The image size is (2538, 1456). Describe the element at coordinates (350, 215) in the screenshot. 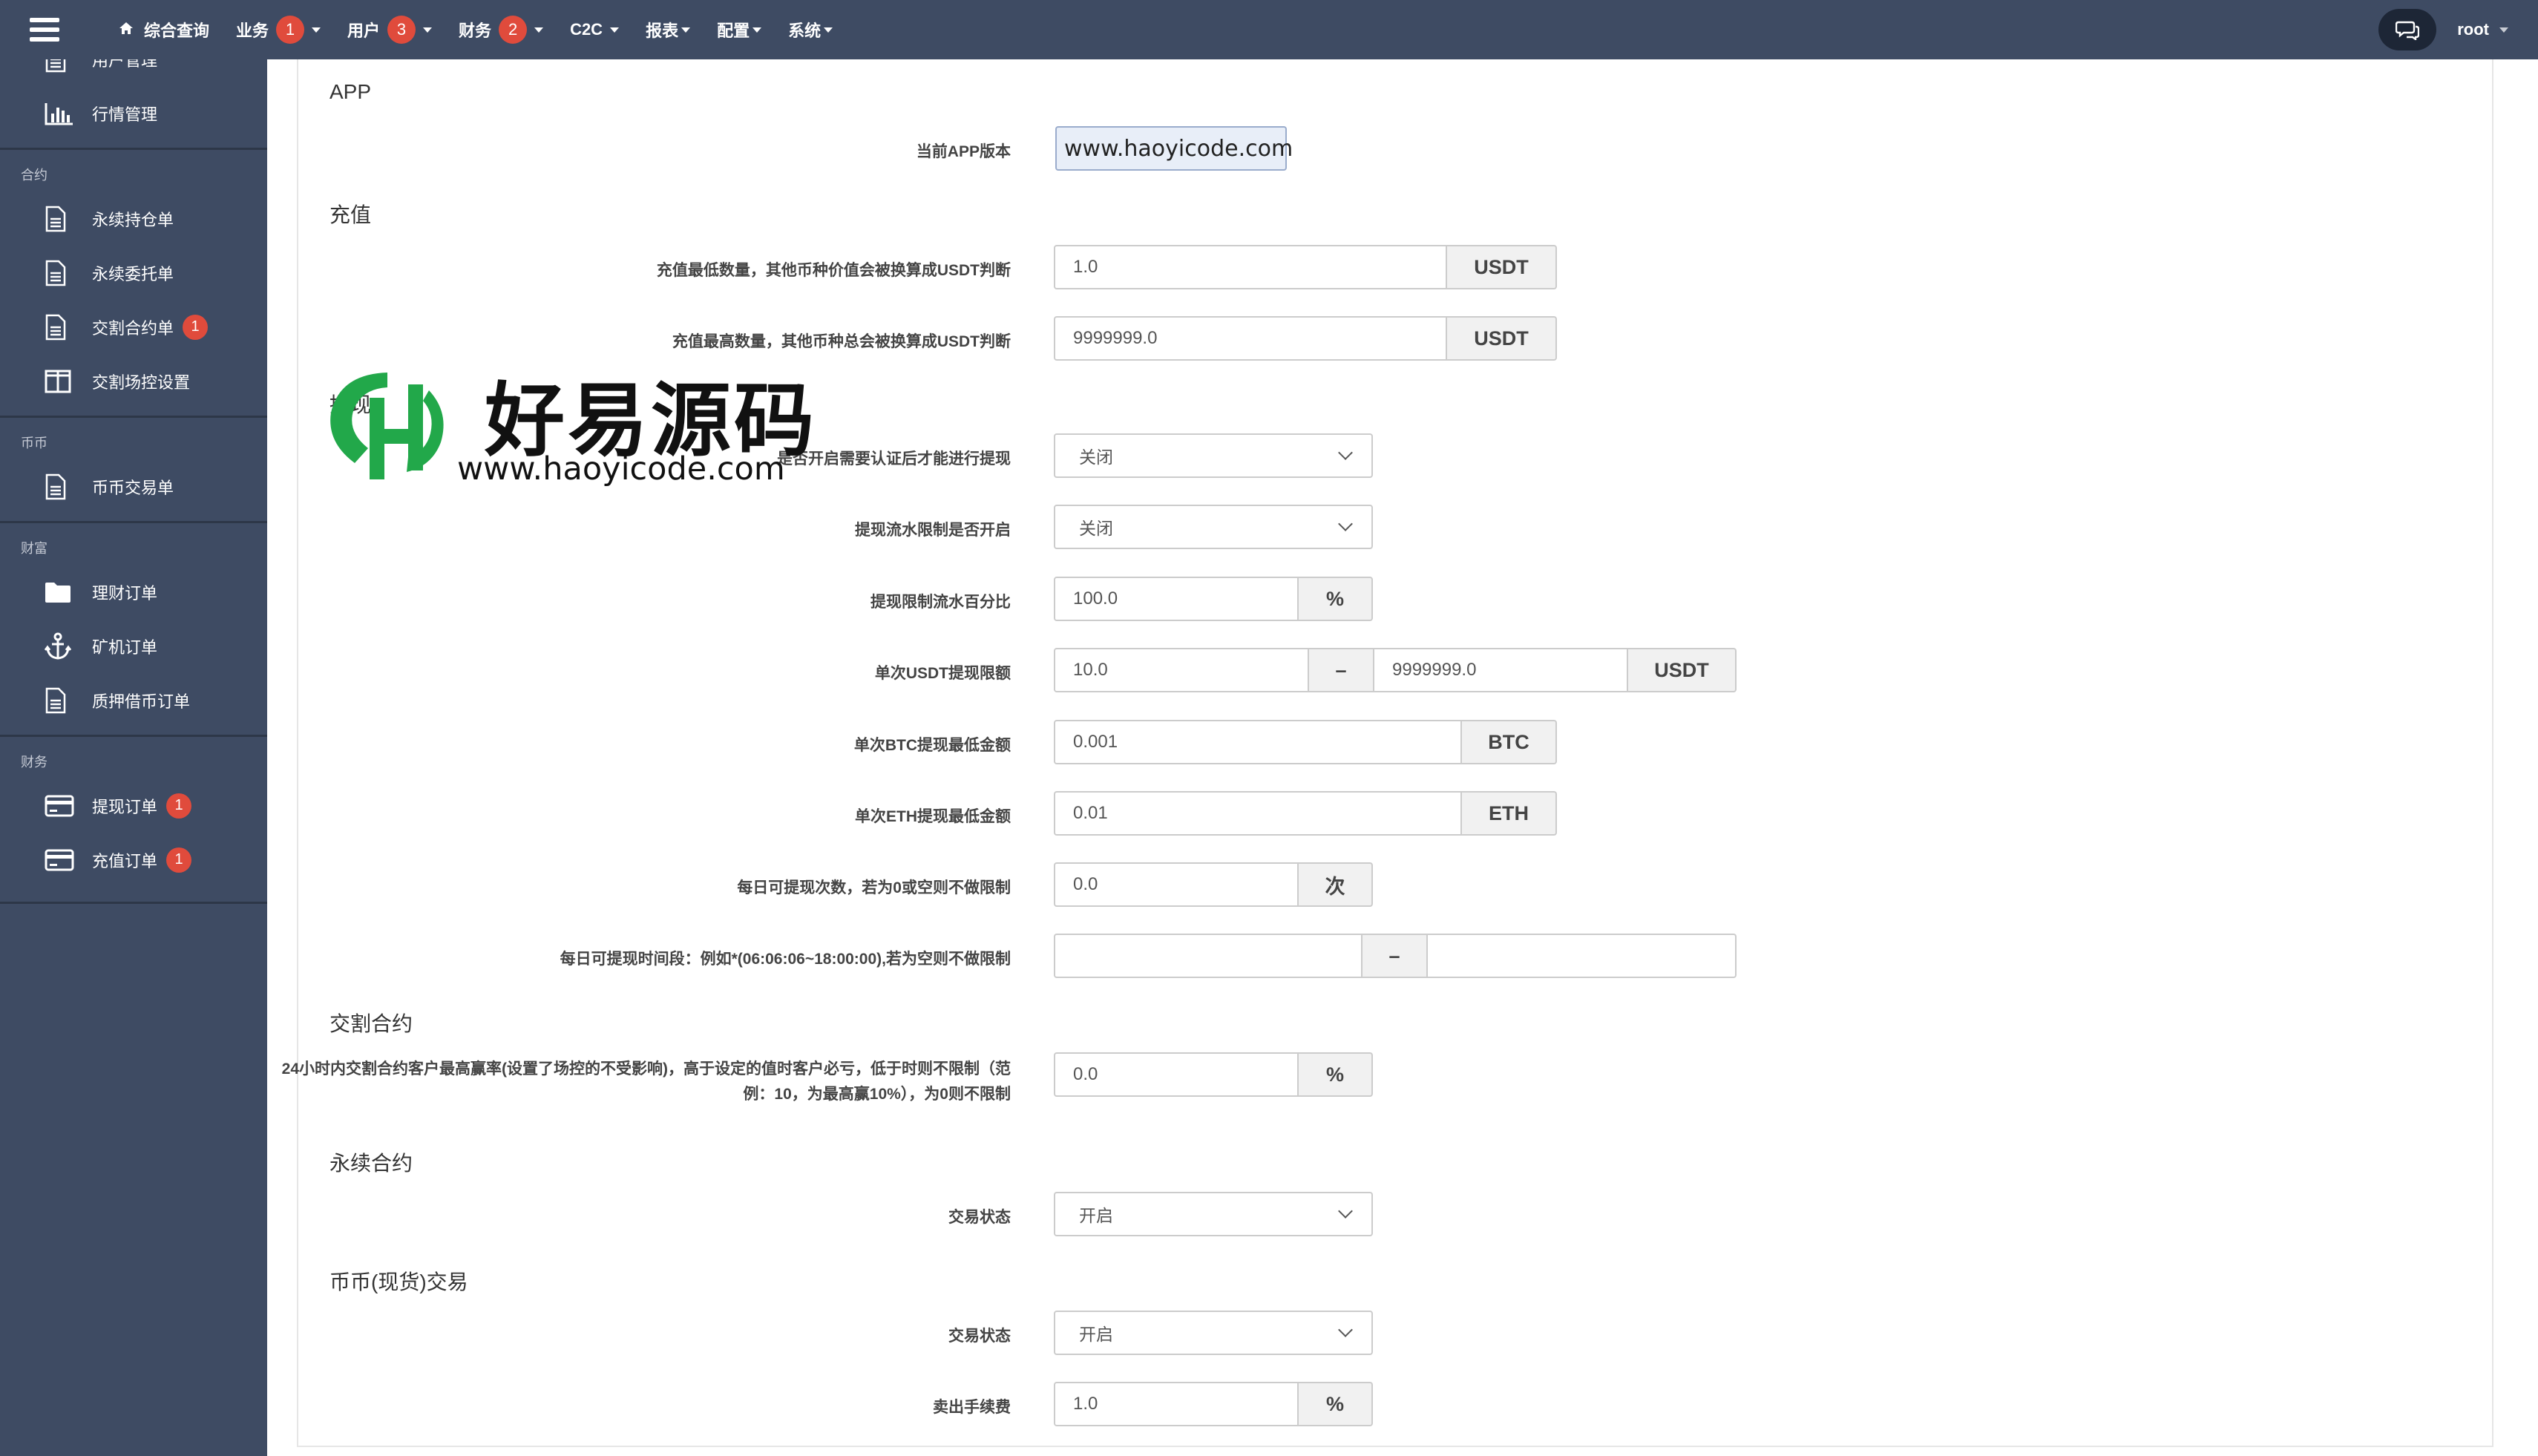

I see `section-title-recharge: 充值` at that location.